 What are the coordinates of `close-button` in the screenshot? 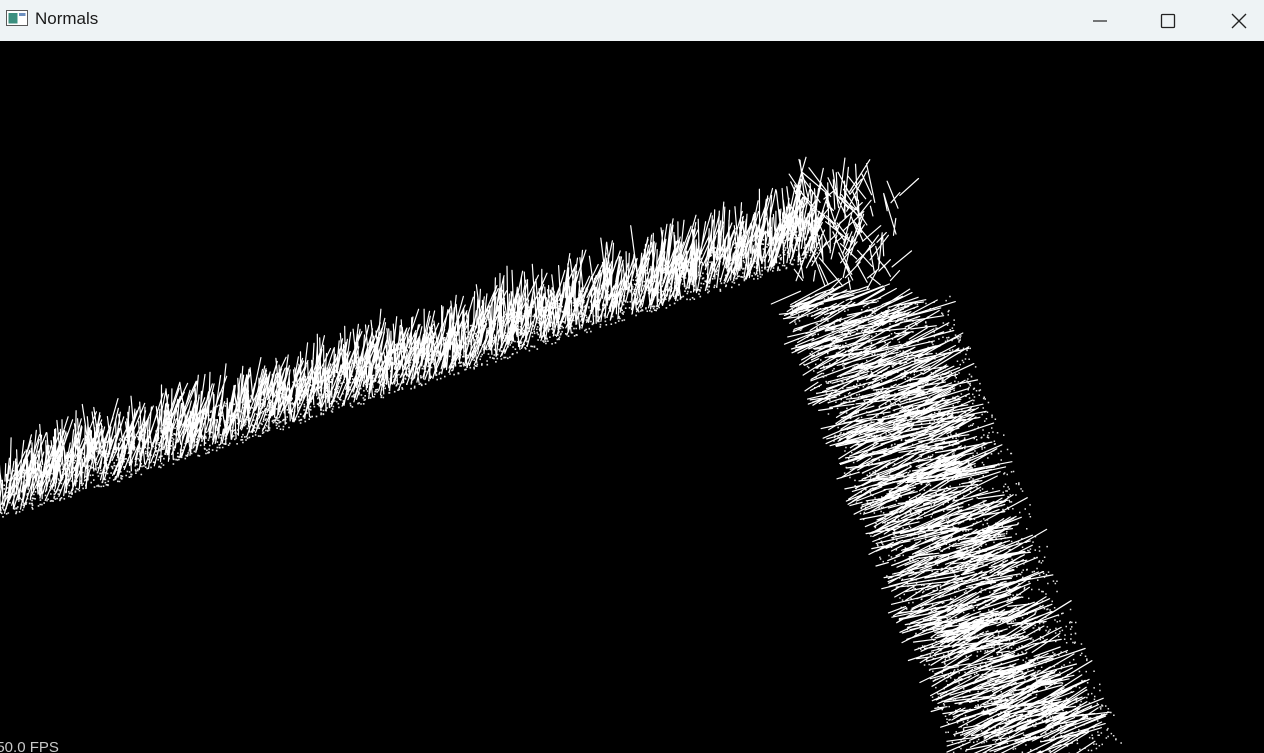 It's located at (1239, 20).